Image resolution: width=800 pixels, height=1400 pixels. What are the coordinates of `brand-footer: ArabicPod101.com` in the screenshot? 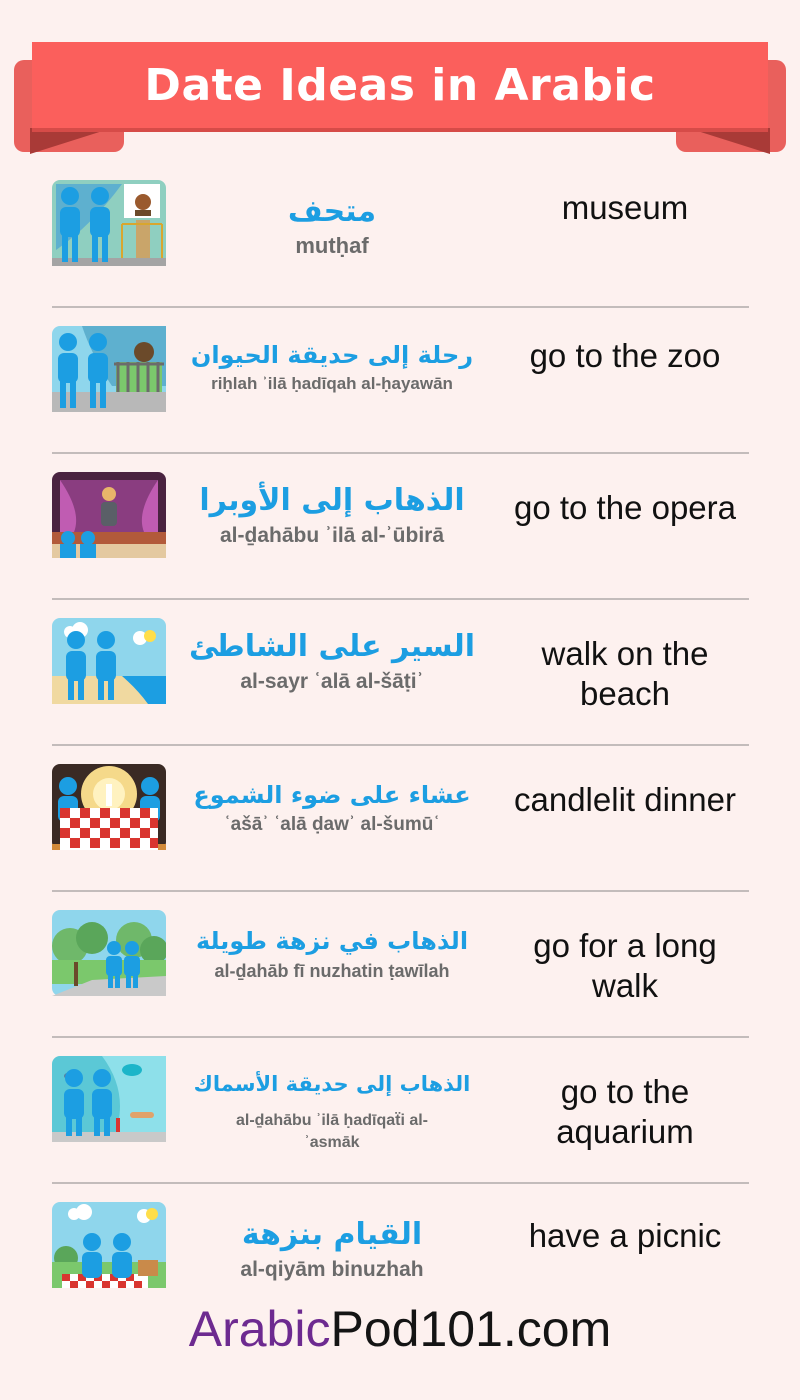 It's located at (400, 1329).